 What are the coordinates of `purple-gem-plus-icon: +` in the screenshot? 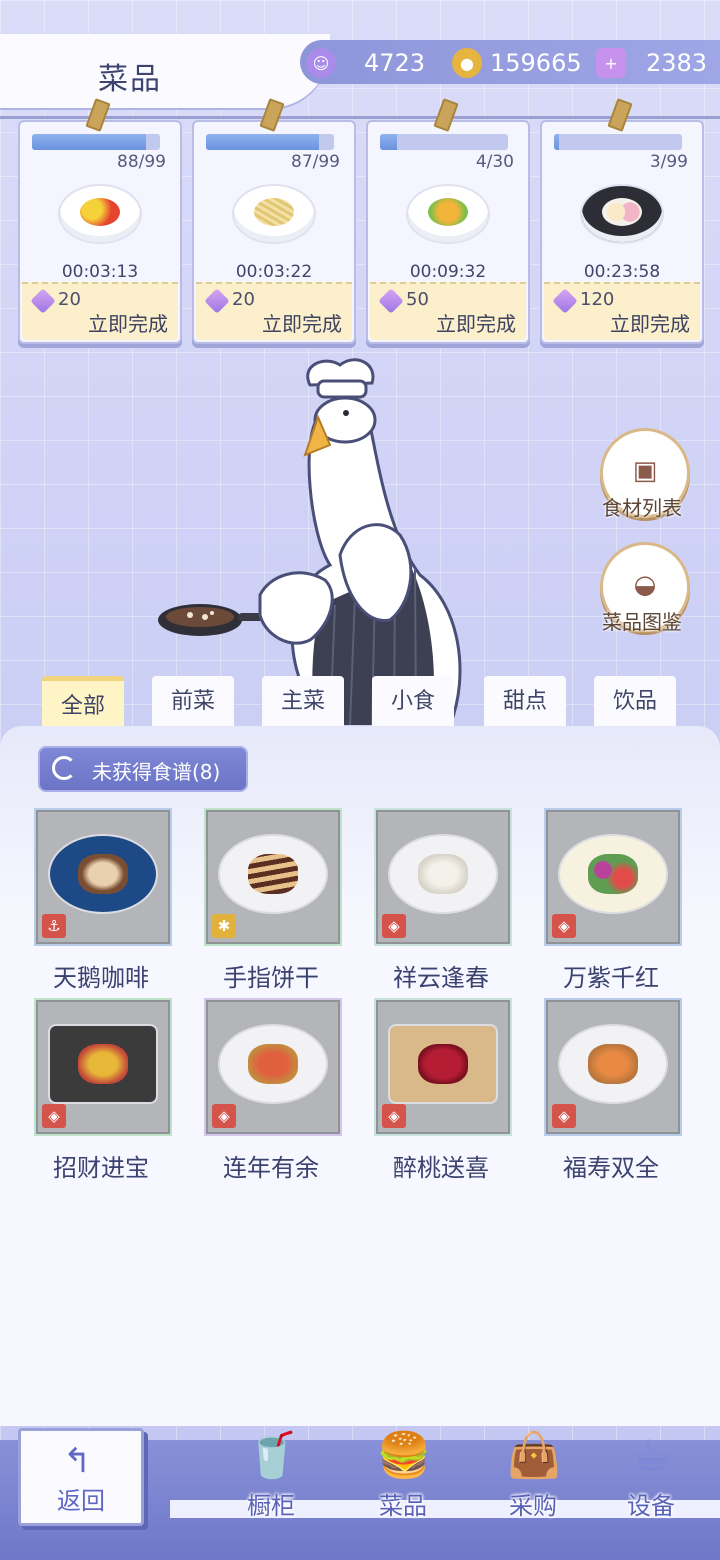 It's located at (611, 63).